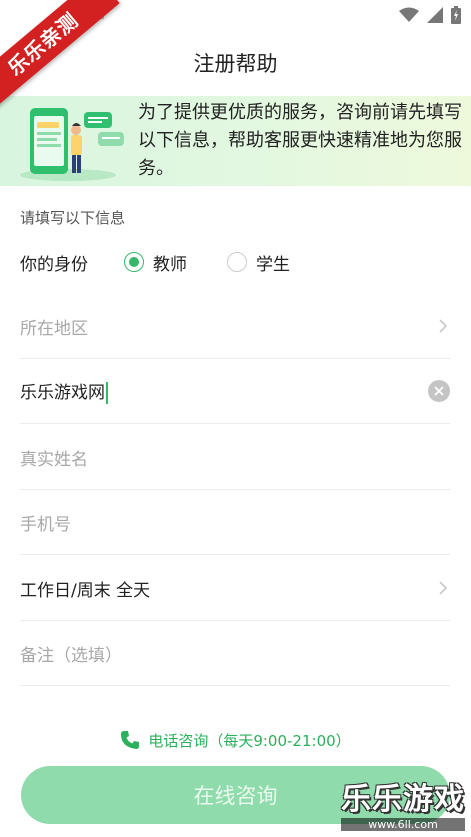 The height and width of the screenshot is (837, 471). I want to click on phone-icon, so click(130, 740).